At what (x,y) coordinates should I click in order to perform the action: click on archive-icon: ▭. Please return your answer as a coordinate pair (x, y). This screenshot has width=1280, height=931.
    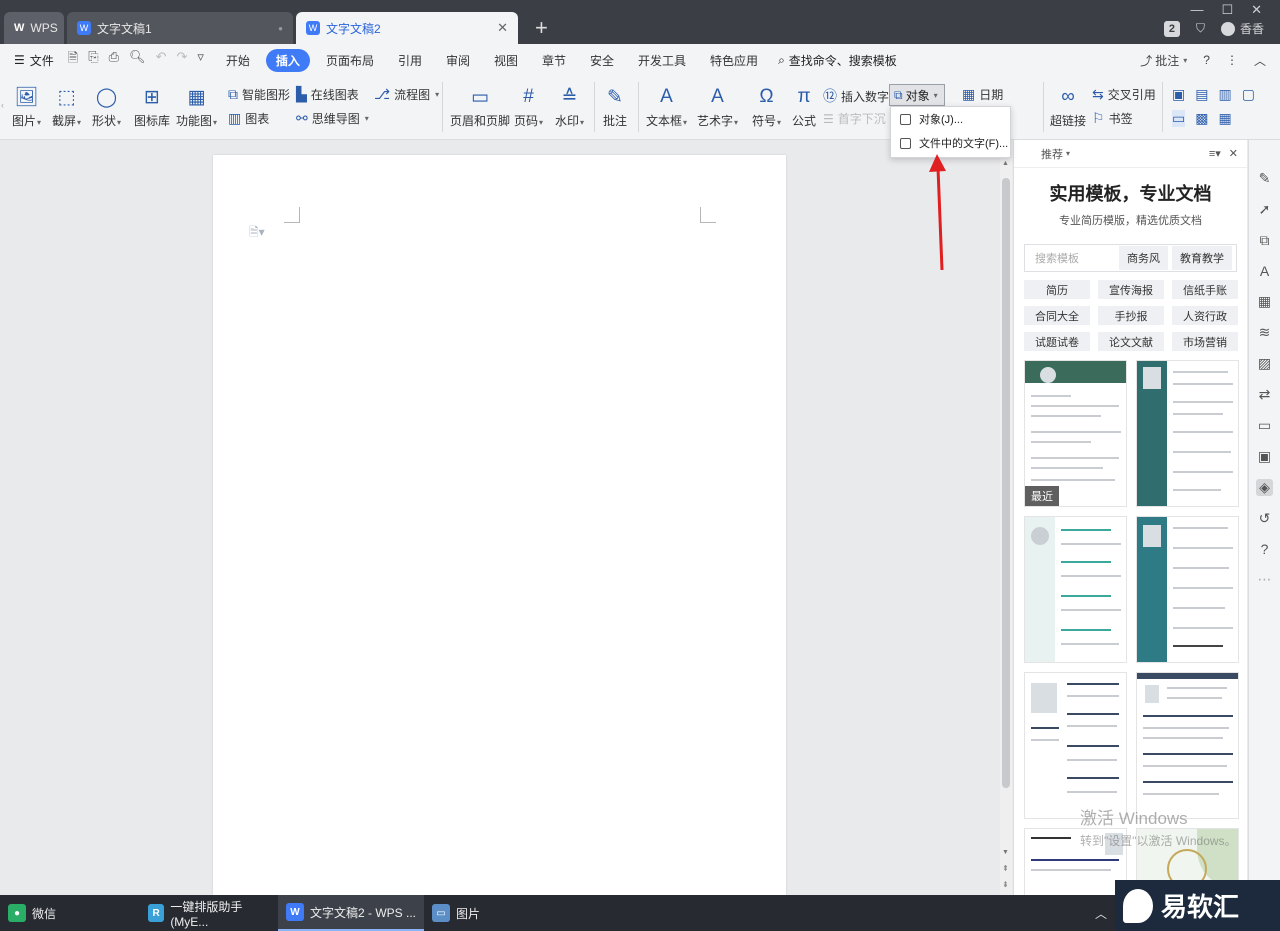
    Looking at the image, I should click on (1264, 425).